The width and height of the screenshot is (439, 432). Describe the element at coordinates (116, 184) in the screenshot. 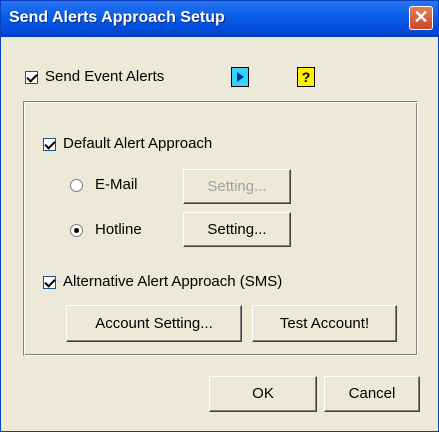

I see `email-radio-label: E-Mail` at that location.